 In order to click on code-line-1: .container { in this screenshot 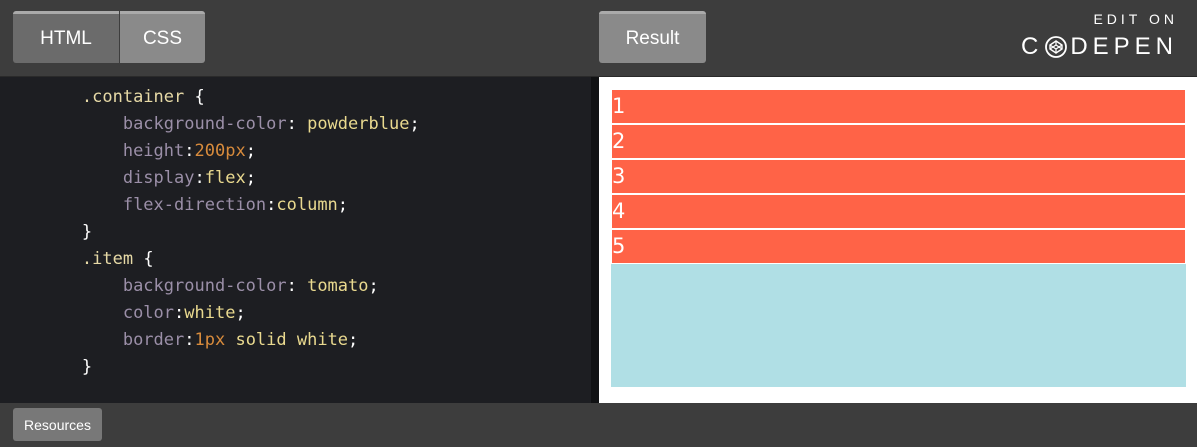, I will do `click(102, 97)`.